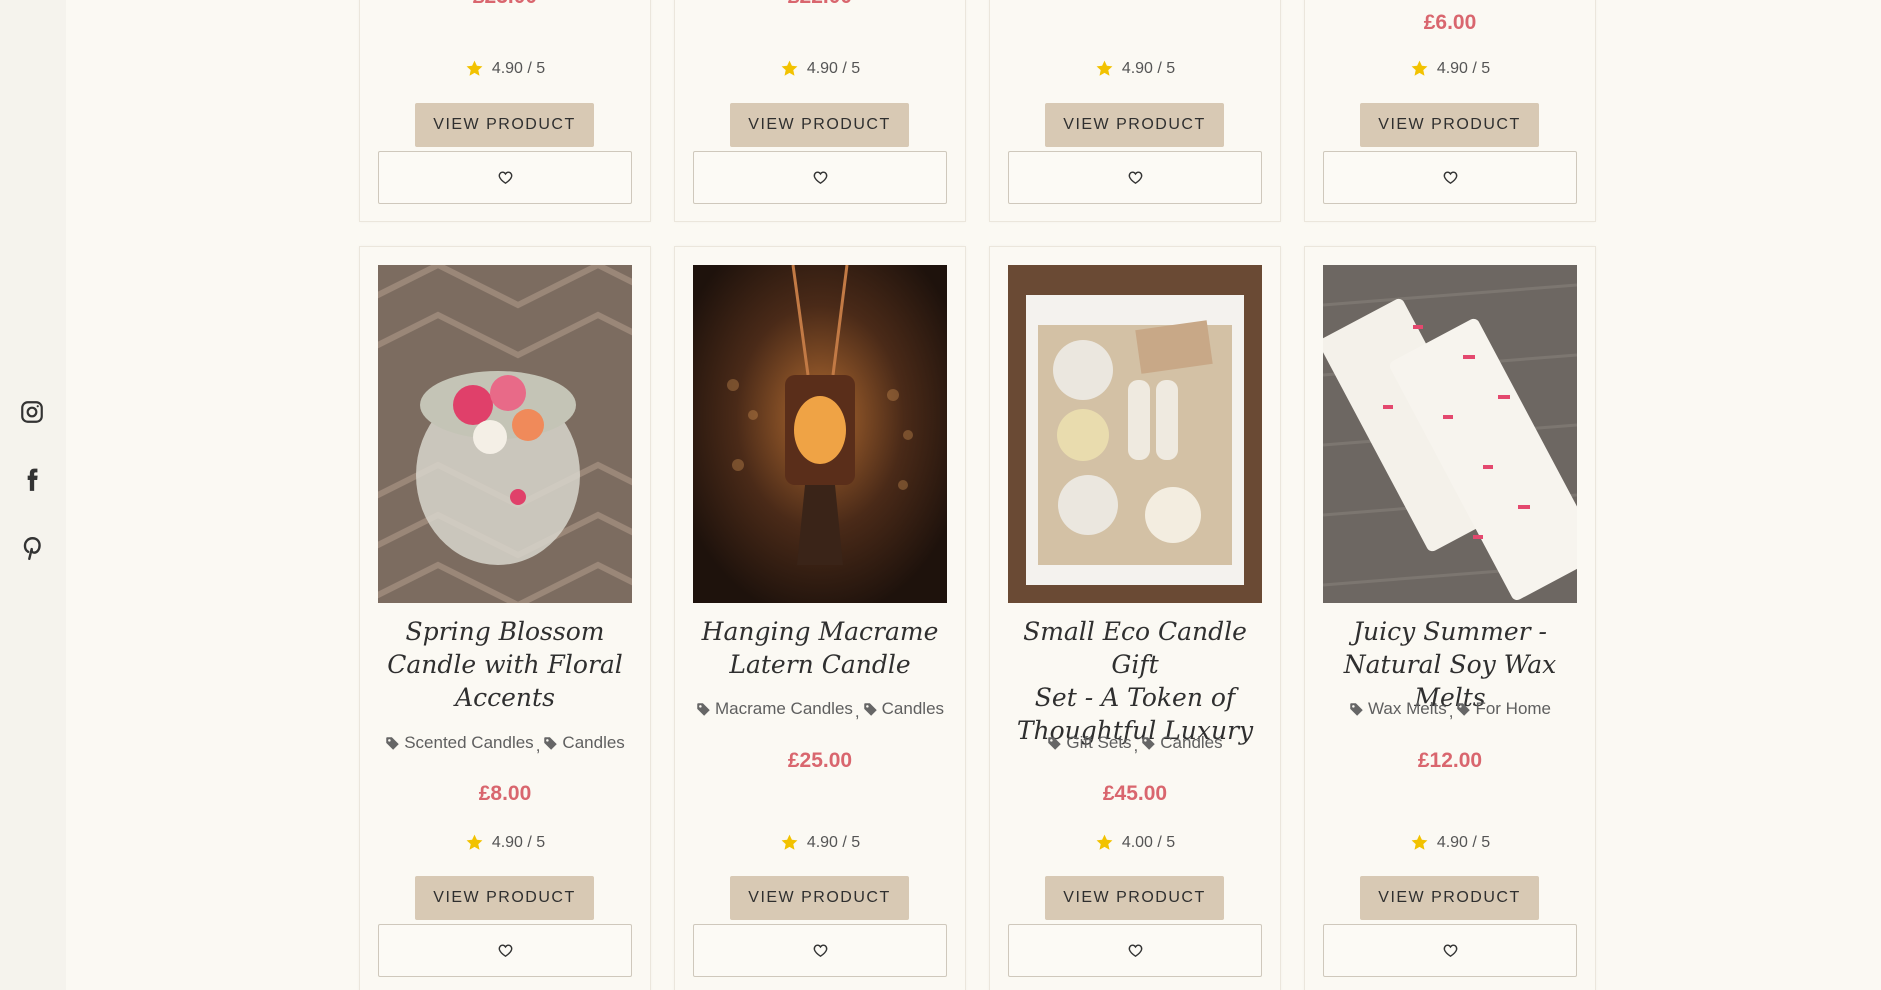 The image size is (1881, 990). What do you see at coordinates (1135, 744) in the screenshot?
I see `product-categories: Gift Sets , Candles` at bounding box center [1135, 744].